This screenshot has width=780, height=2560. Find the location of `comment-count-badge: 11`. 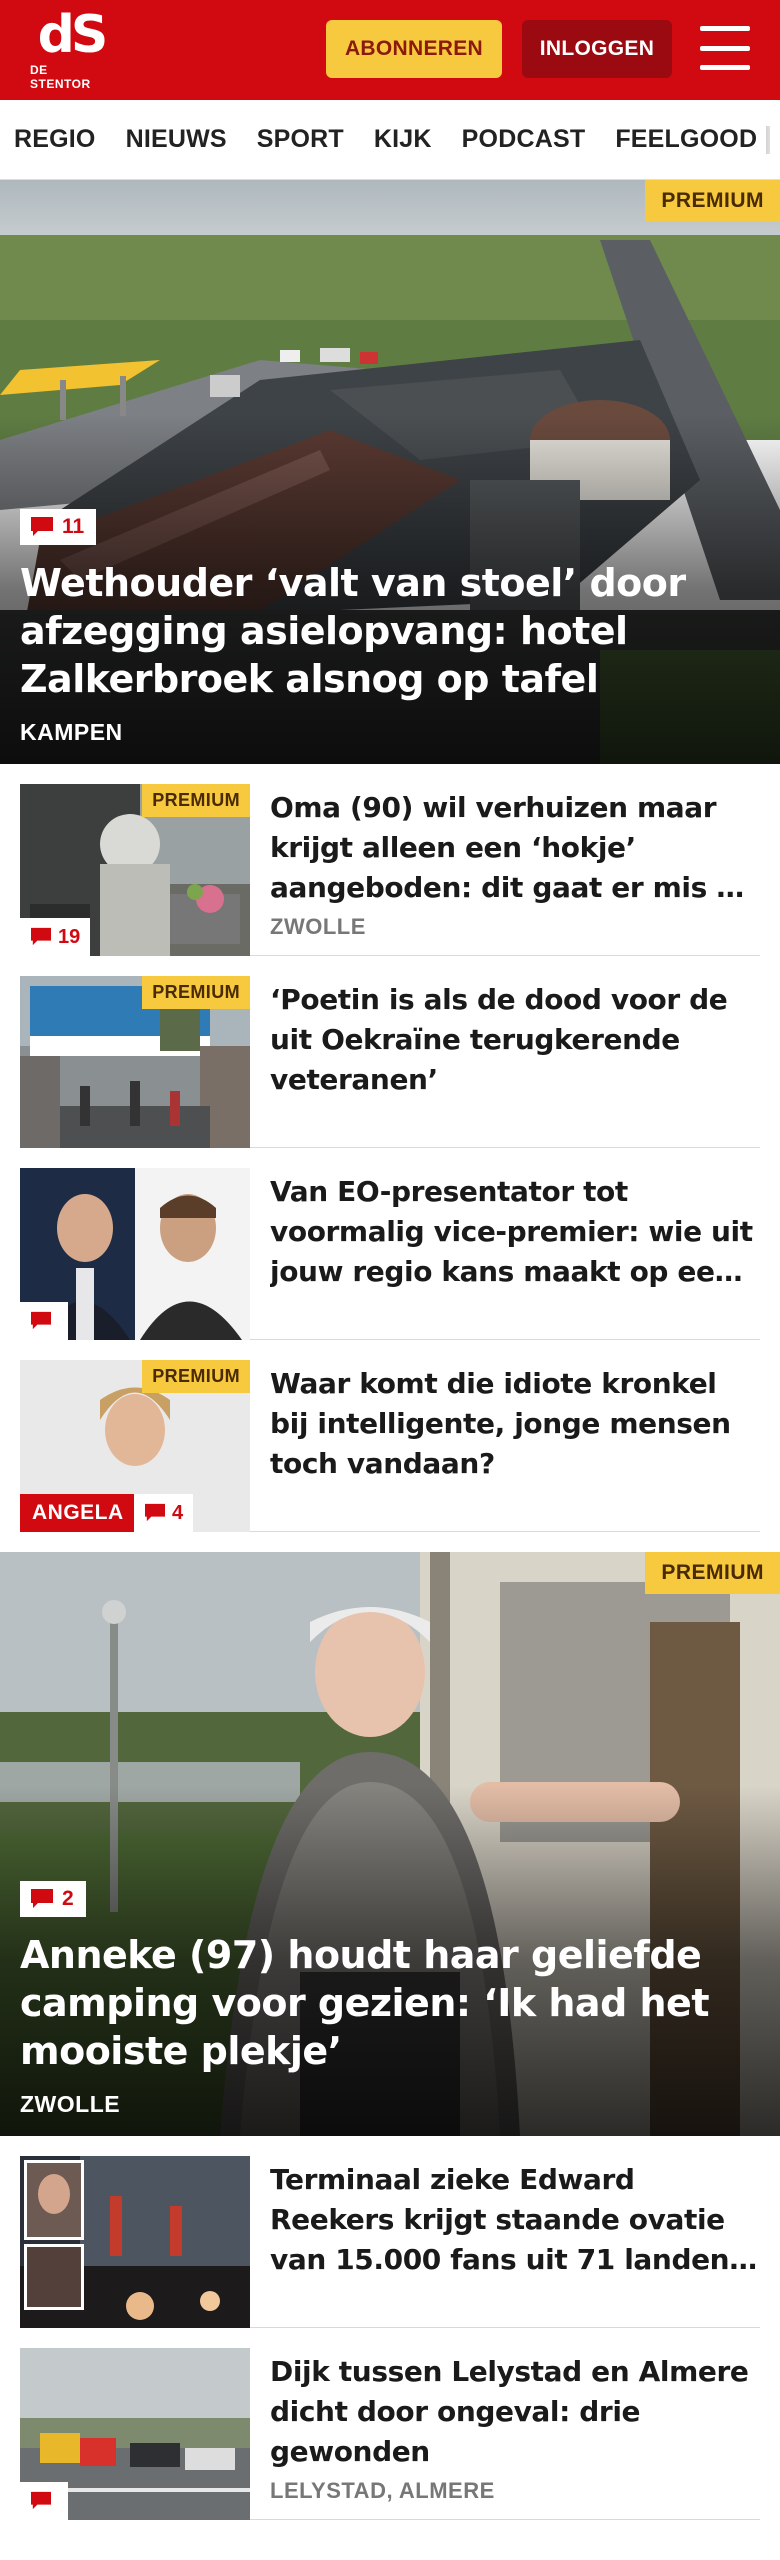

comment-count-badge: 11 is located at coordinates (58, 527).